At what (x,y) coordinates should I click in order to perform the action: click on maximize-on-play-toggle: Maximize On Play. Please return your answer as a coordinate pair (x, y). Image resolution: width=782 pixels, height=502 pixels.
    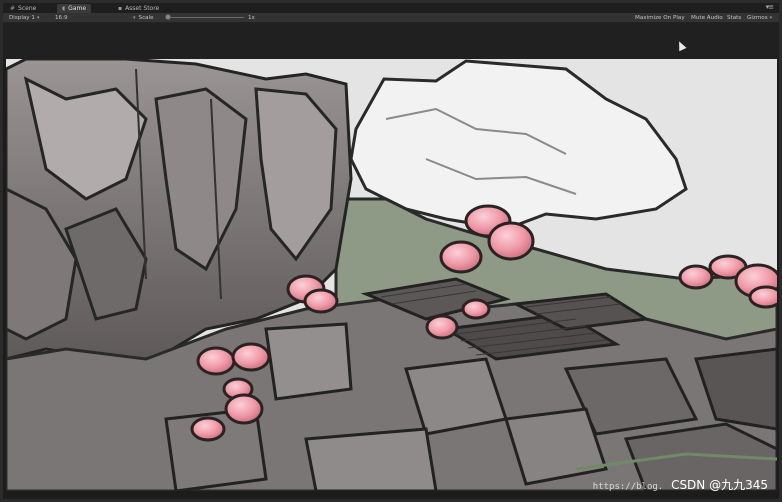
    Looking at the image, I should click on (660, 17).